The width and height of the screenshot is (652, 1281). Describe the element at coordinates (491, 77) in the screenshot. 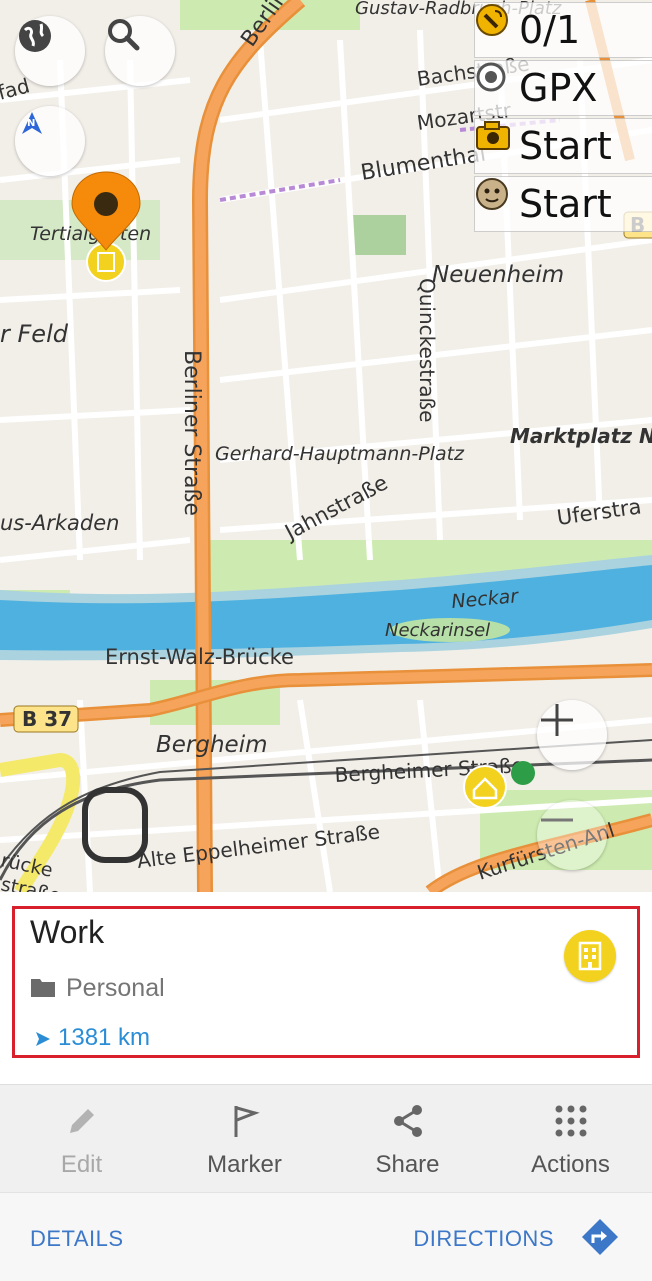

I see `gpx-record-icon` at that location.